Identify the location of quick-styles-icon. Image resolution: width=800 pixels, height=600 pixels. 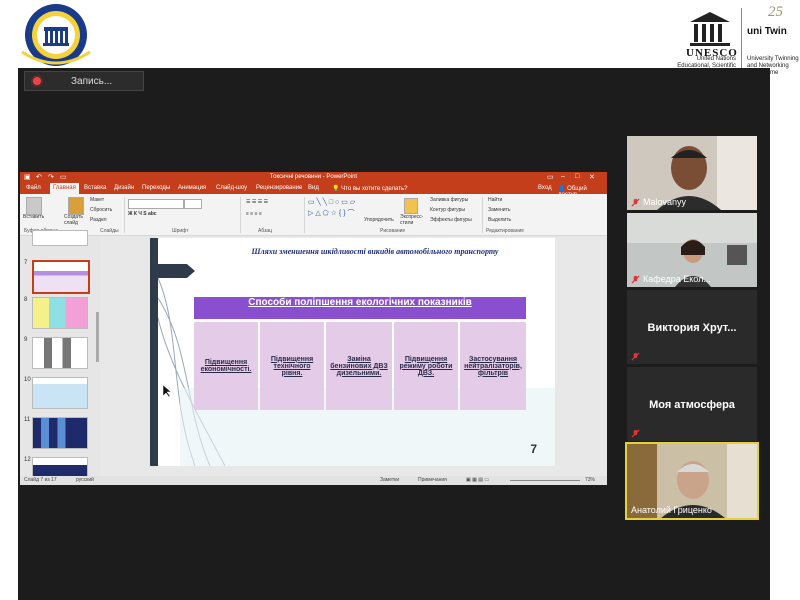
(411, 206).